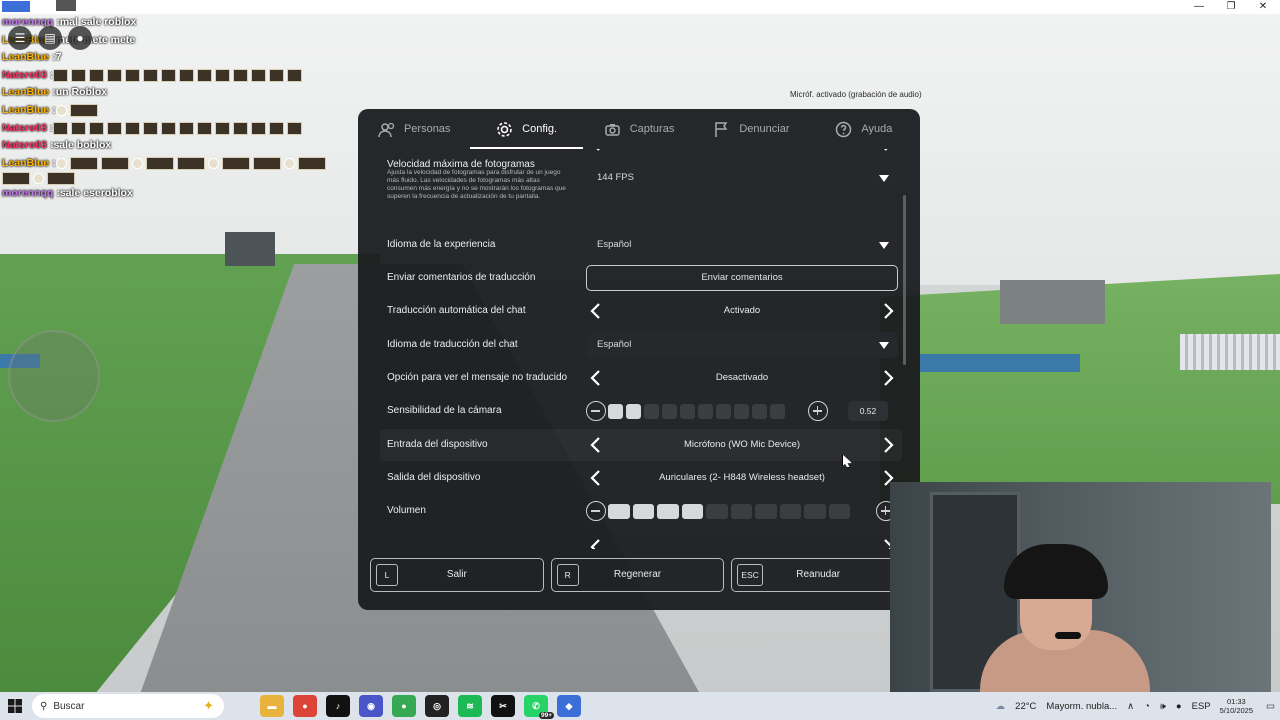  What do you see at coordinates (15, 706) in the screenshot?
I see `start-button` at bounding box center [15, 706].